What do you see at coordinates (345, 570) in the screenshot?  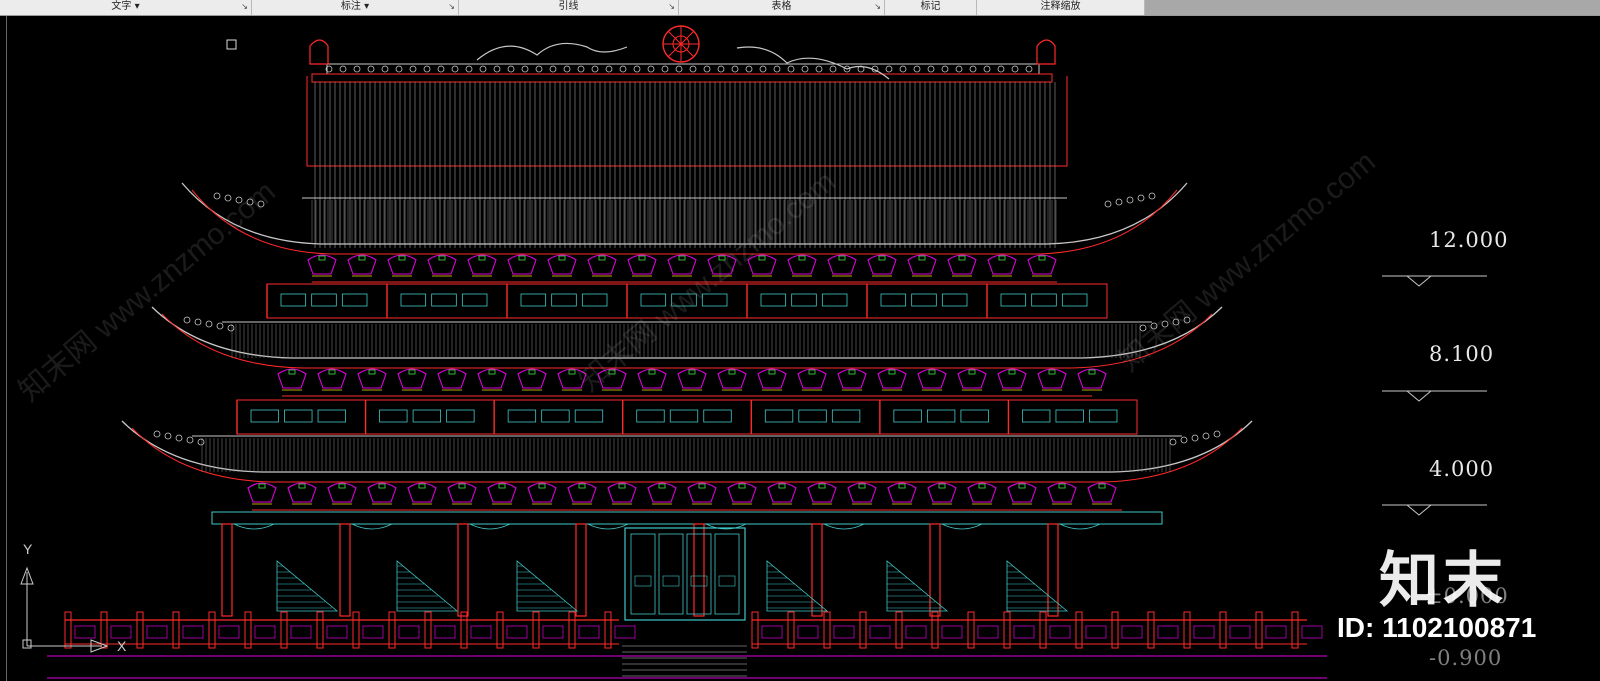 I see `column` at bounding box center [345, 570].